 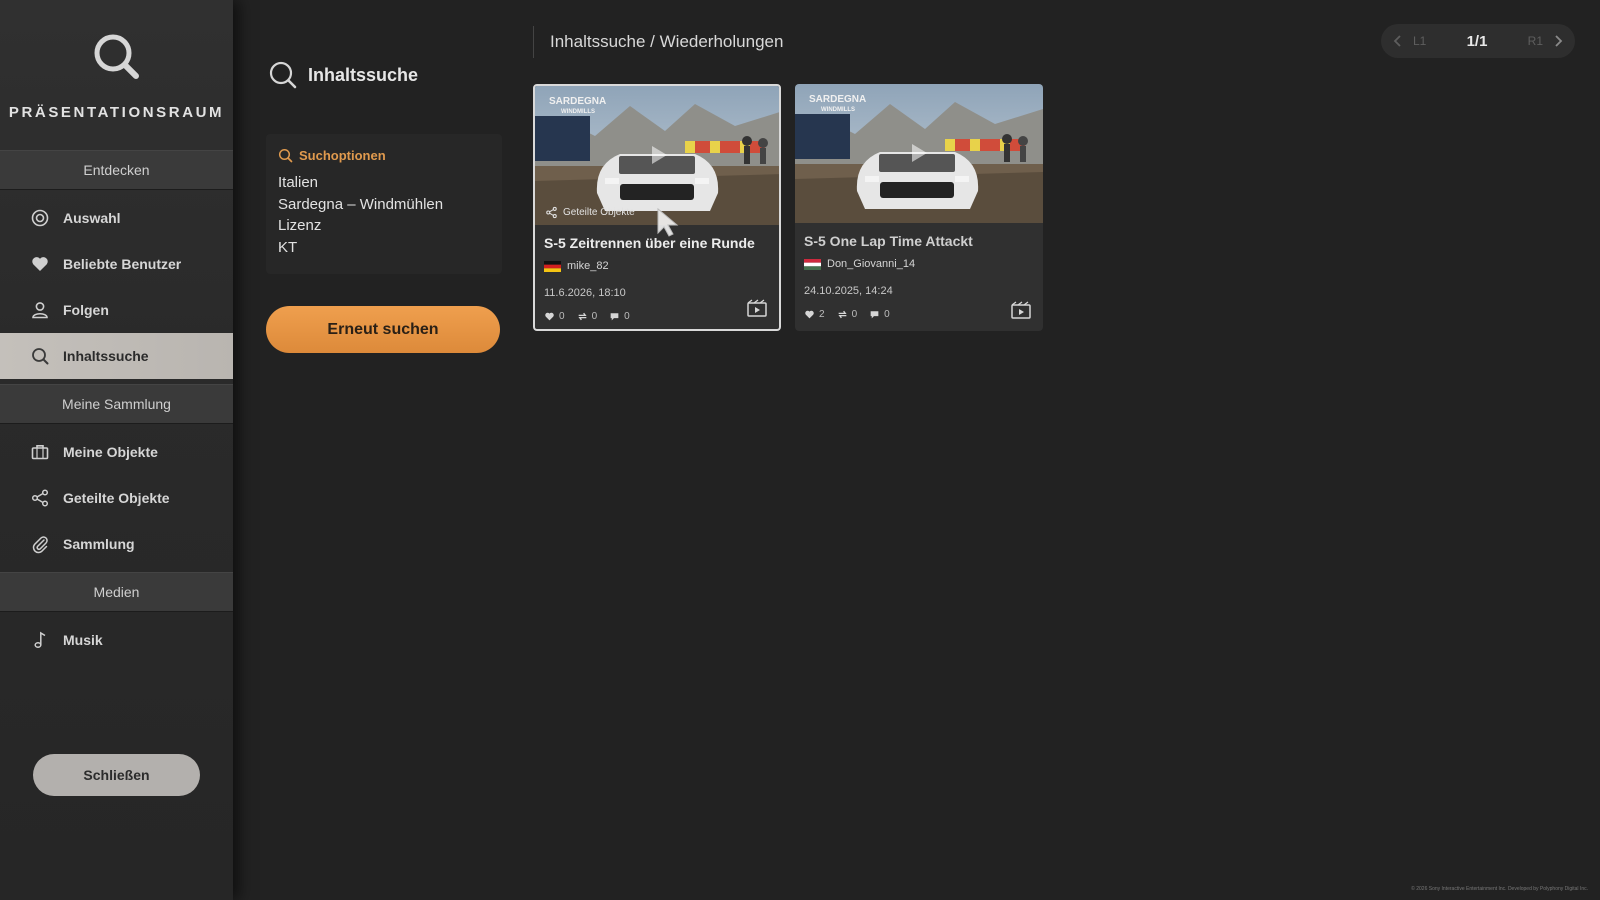 I want to click on germany-flag-icon, so click(x=552, y=266).